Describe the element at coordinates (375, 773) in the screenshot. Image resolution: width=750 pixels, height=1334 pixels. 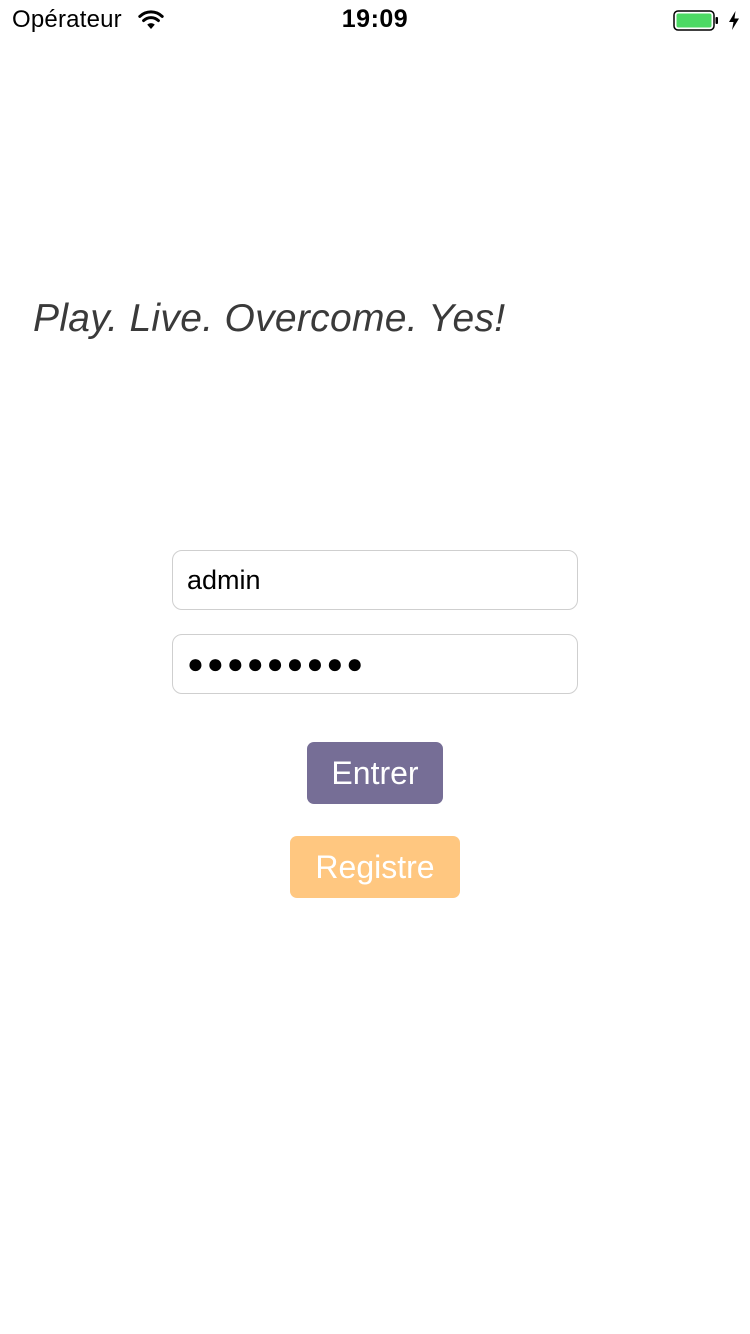
I see `enter-button: Entrer` at that location.